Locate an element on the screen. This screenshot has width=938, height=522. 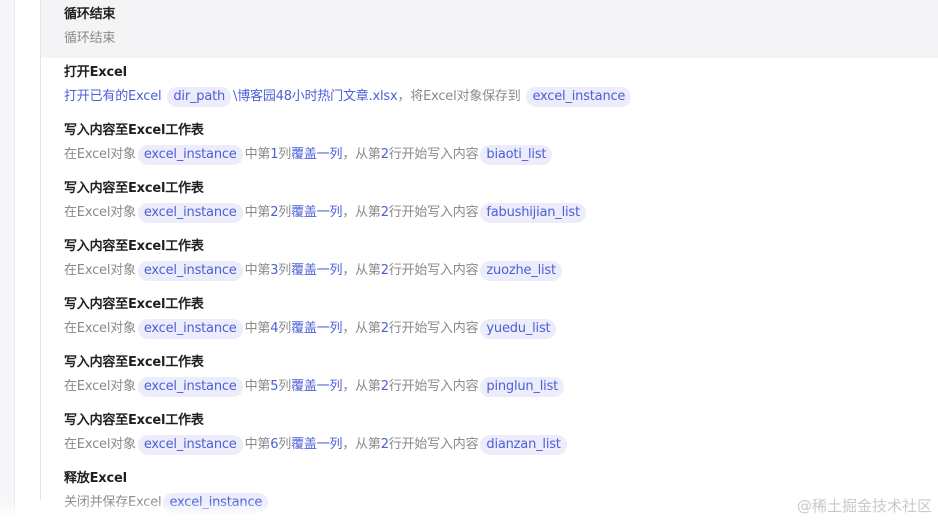
desc-prefix: 打开已有的Excel is located at coordinates (113, 96).